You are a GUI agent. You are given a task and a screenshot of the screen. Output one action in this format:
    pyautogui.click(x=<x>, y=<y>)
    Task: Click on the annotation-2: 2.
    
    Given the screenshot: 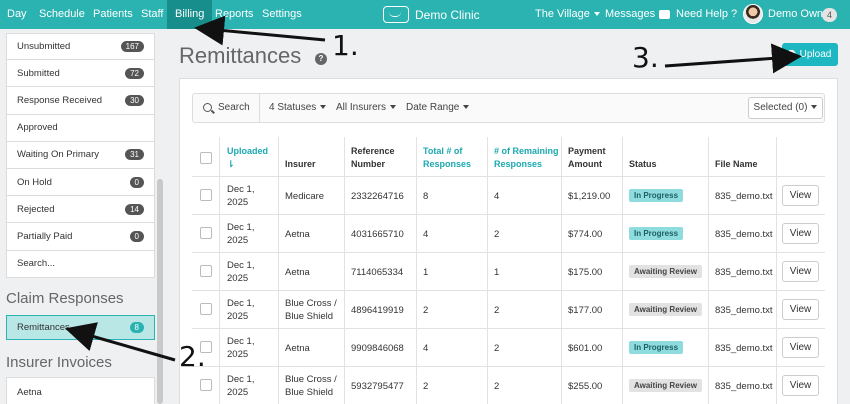 What is the action you would take?
    pyautogui.click(x=192, y=356)
    